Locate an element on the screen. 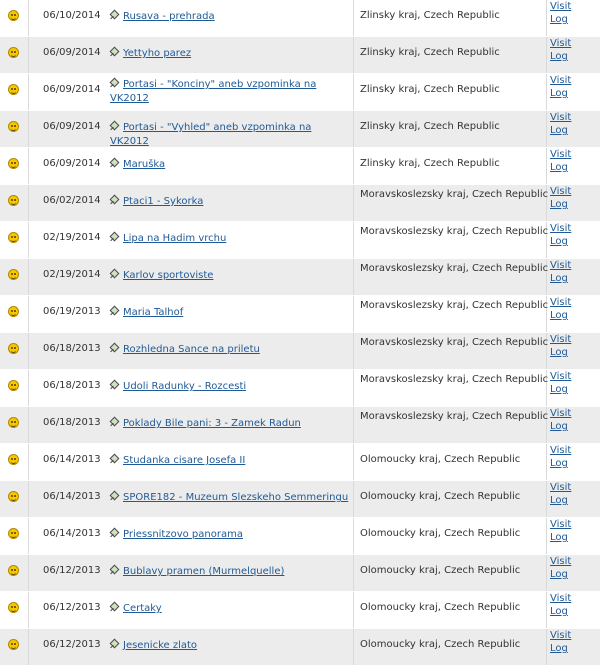  cache-name-link: Udoli Radunky - Rozcesti is located at coordinates (184, 386).